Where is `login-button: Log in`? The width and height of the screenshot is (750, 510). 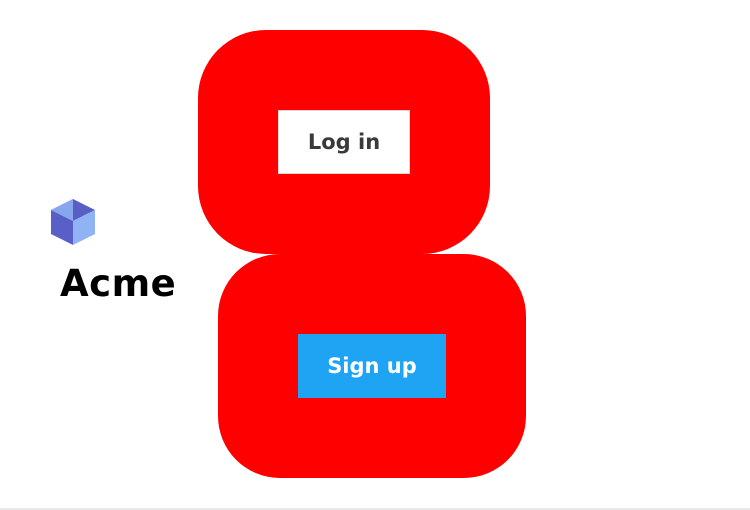 login-button: Log in is located at coordinates (344, 142).